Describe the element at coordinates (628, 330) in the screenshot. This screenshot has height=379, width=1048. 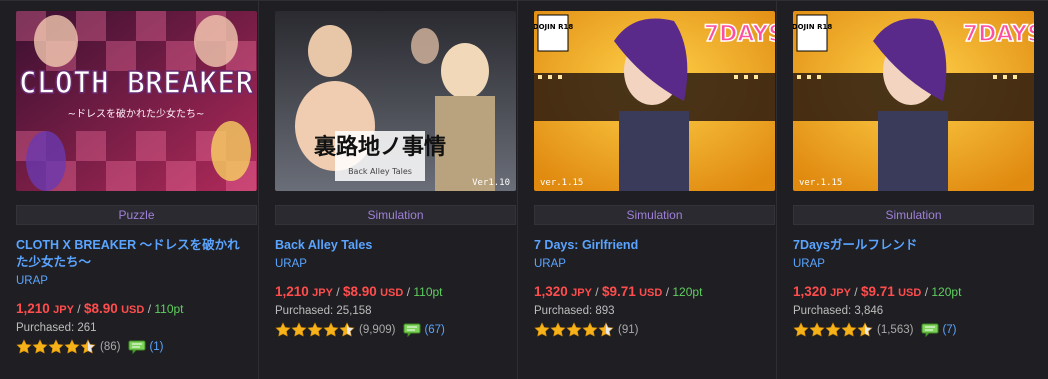
I see `rating-count: (91)` at that location.